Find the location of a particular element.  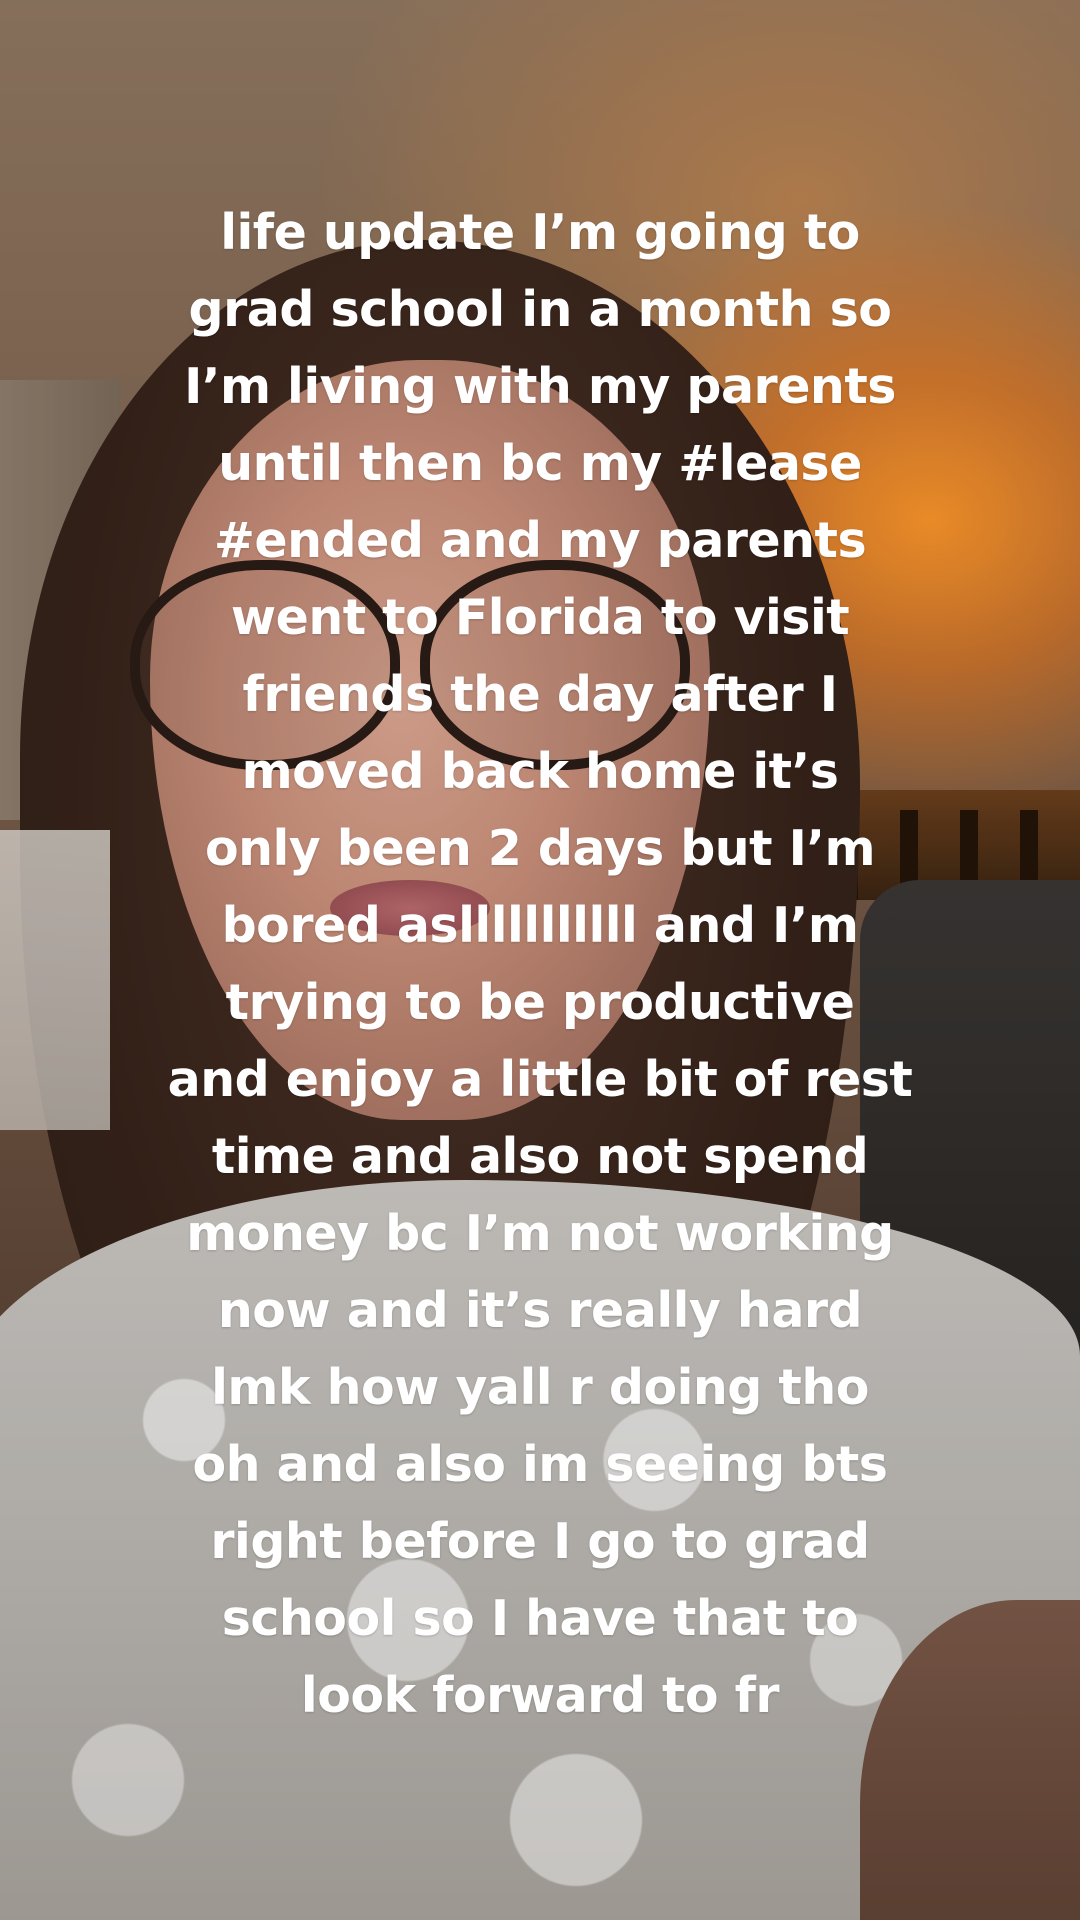

caption-line: time and also not spend is located at coordinates (540, 1156).